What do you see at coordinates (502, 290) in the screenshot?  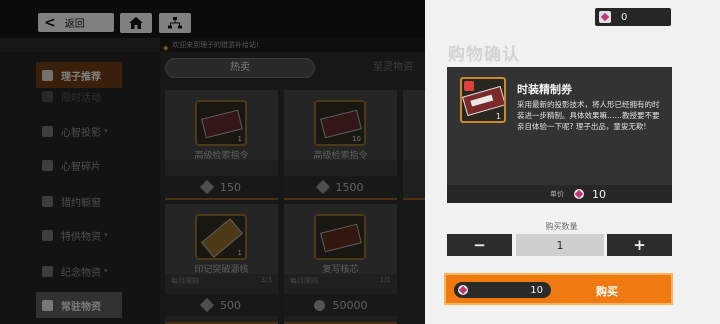 I see `total-price: 10` at bounding box center [502, 290].